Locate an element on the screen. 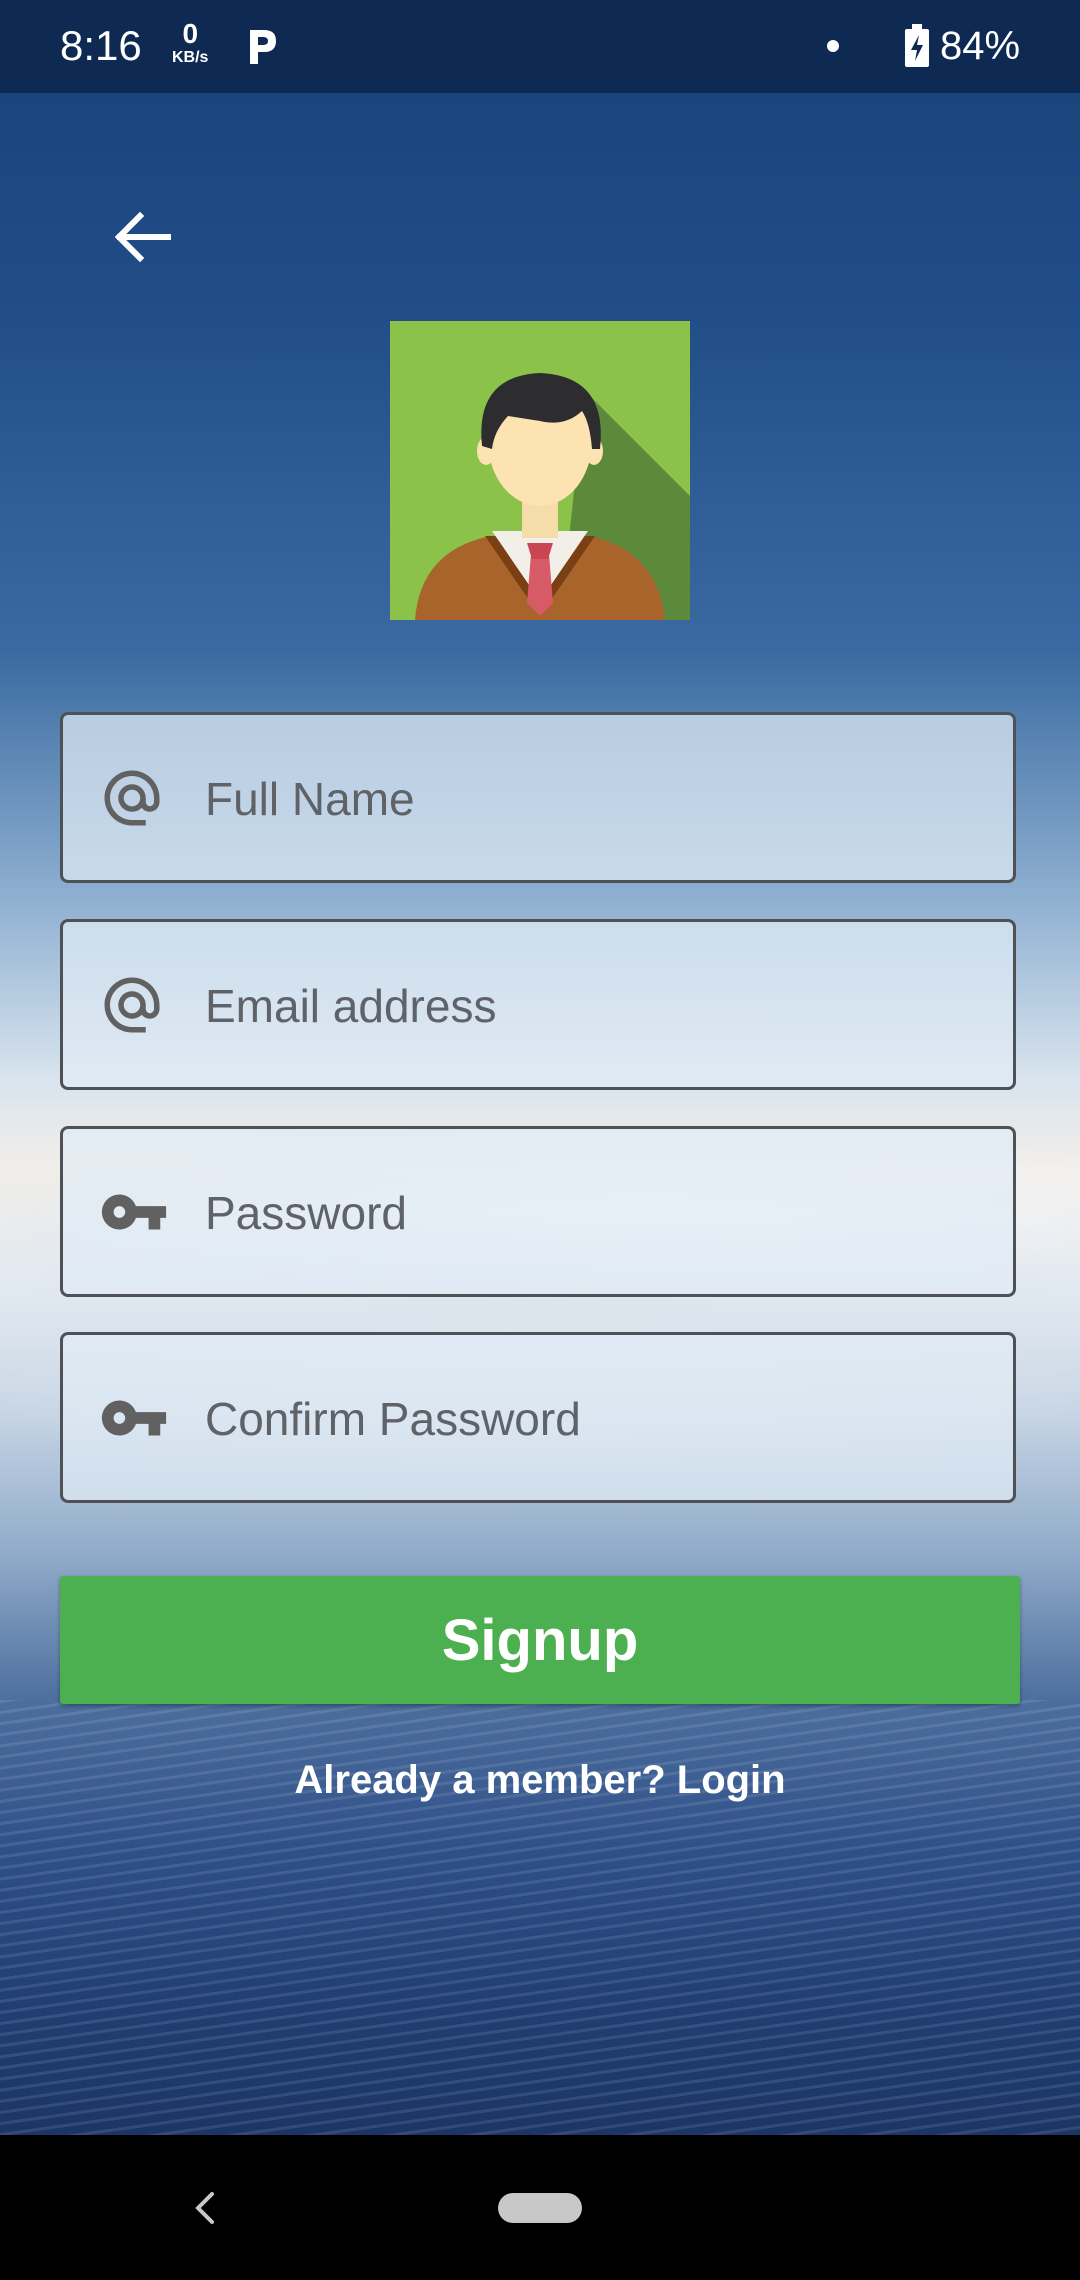  email-input is located at coordinates (595, 1005).